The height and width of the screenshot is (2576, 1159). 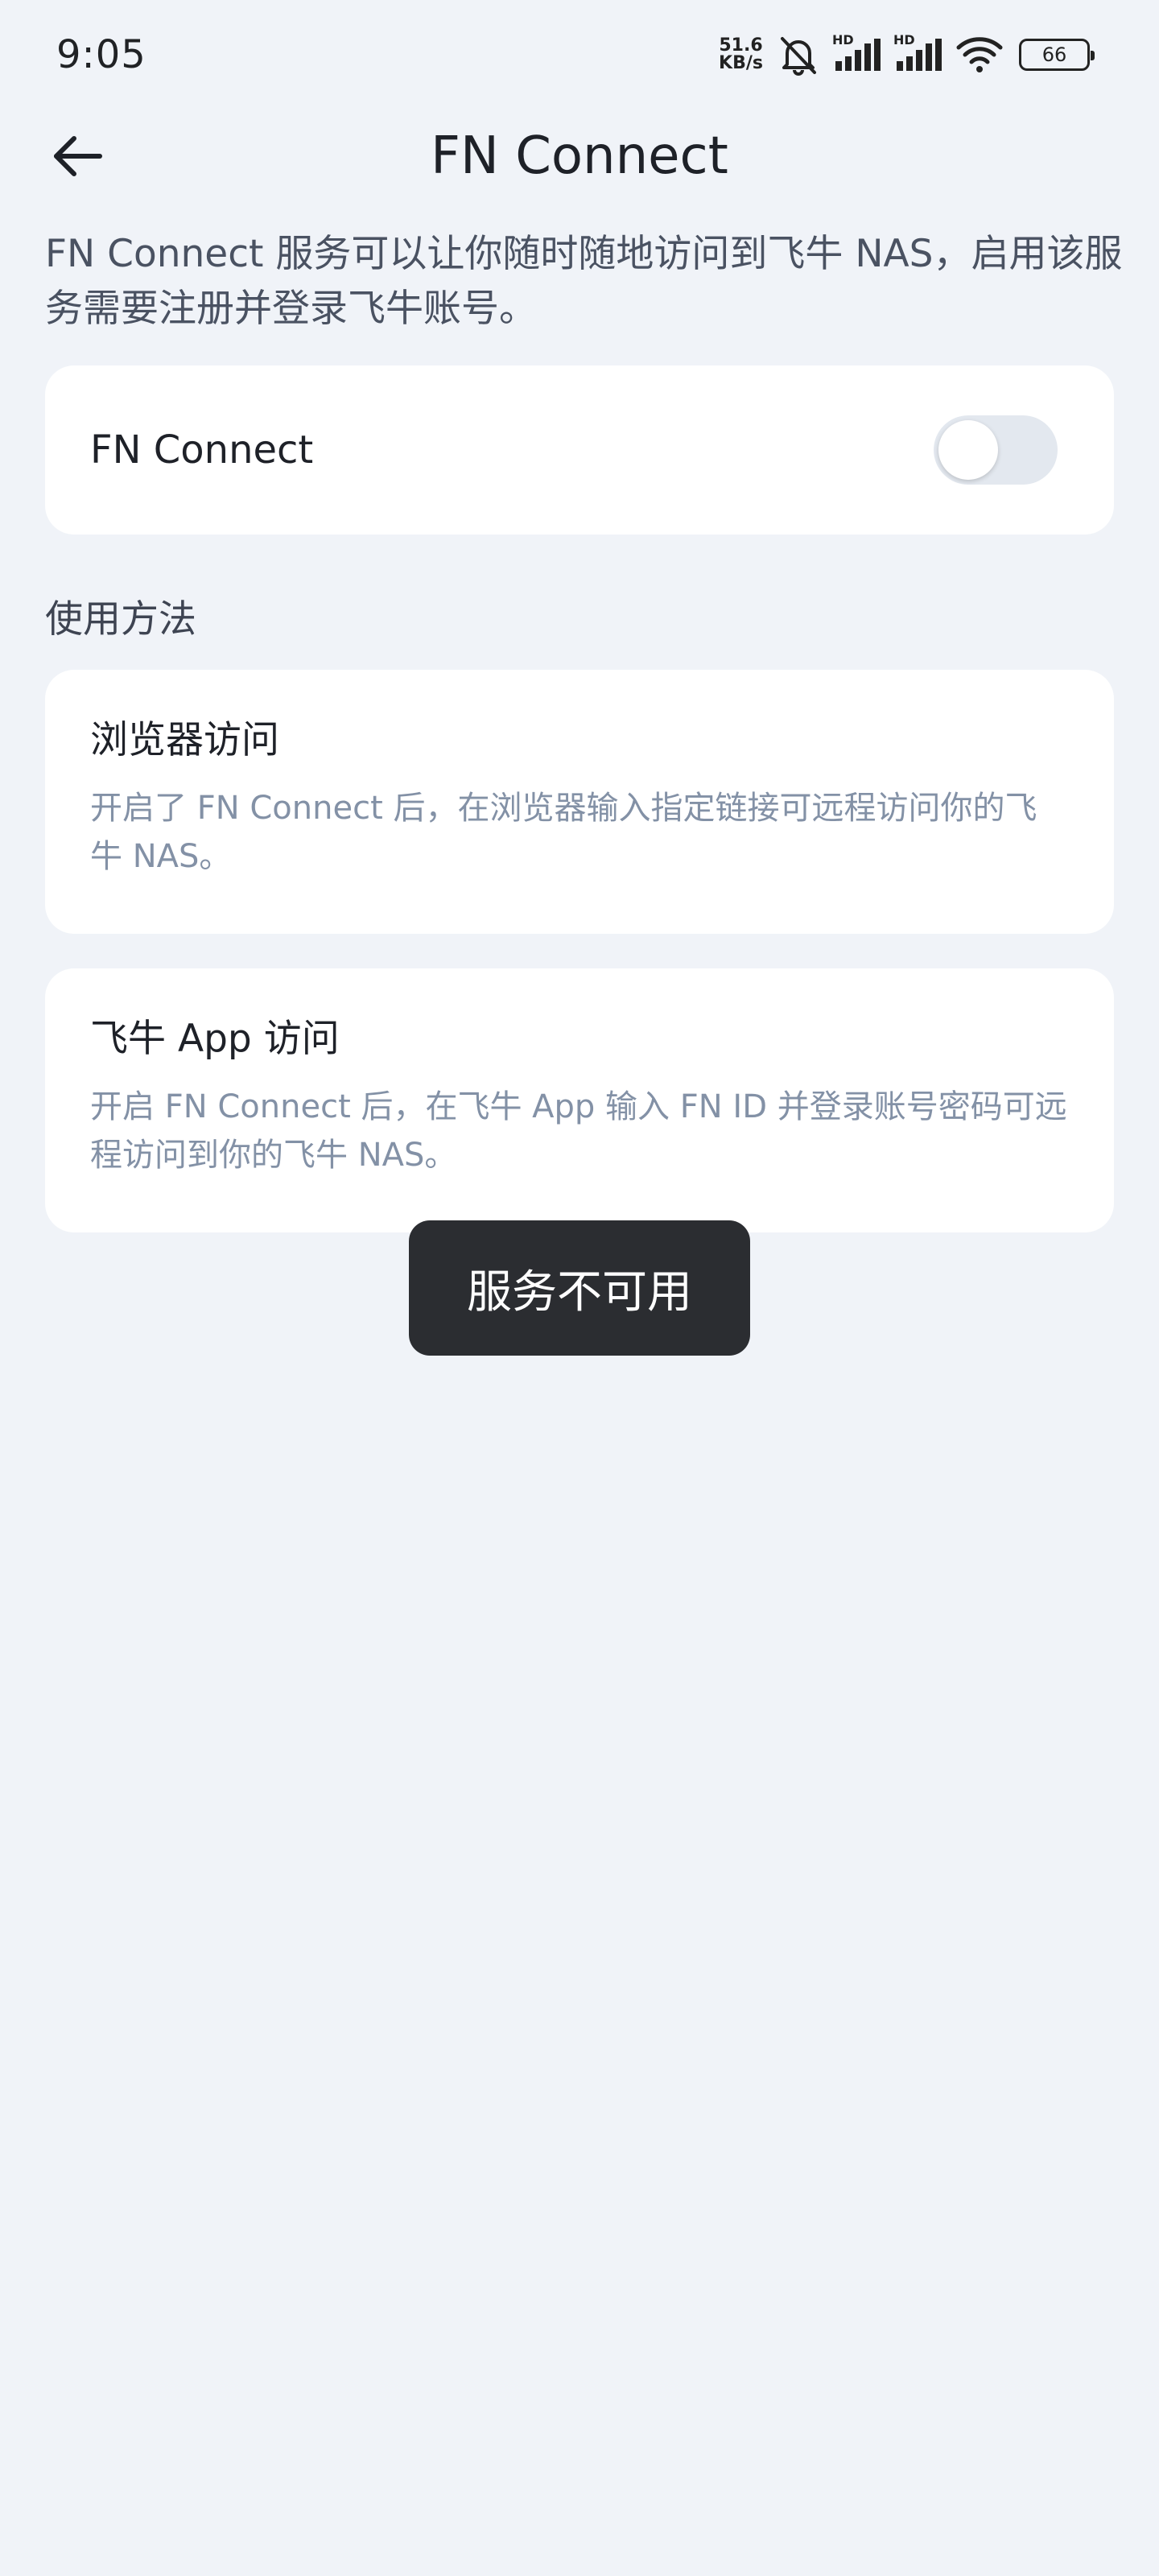 I want to click on app-header: FN Connect, so click(x=579, y=156).